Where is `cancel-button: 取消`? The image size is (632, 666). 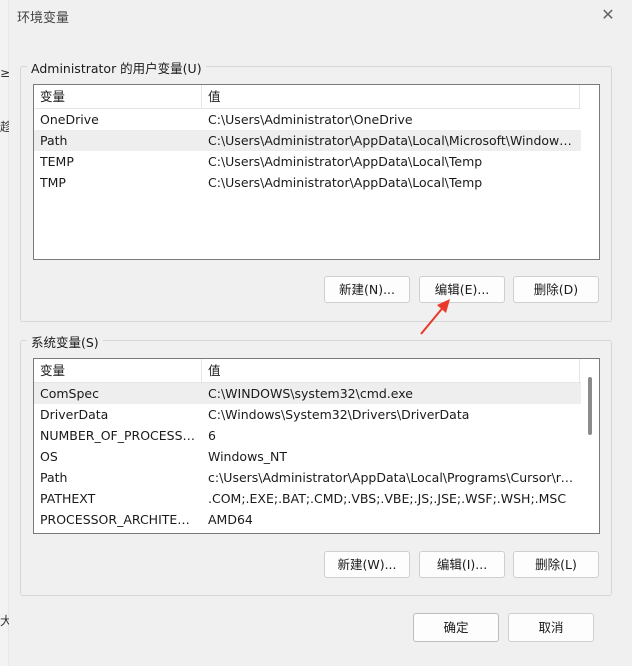 cancel-button: 取消 is located at coordinates (551, 627).